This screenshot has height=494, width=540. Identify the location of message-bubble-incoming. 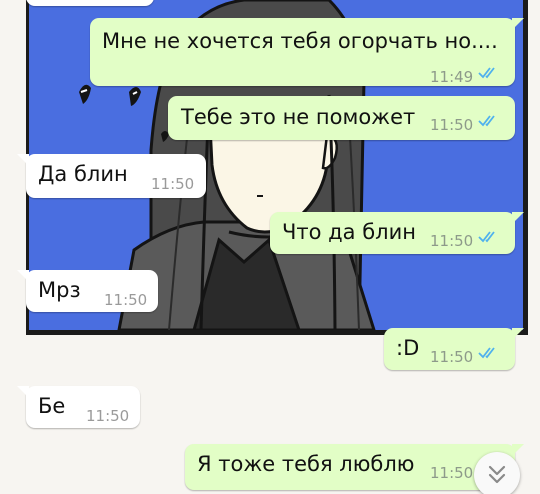
(90, 3).